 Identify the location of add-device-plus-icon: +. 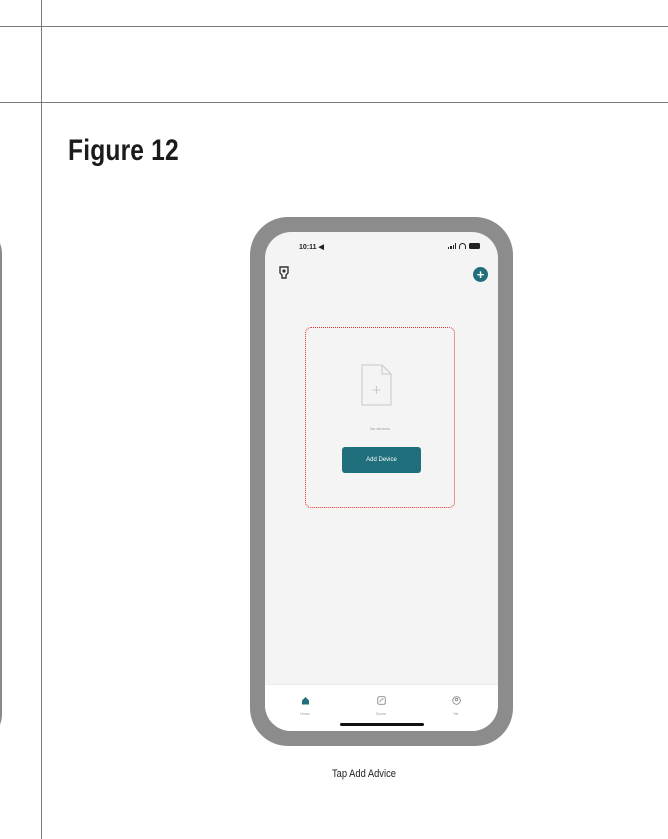
(480, 274).